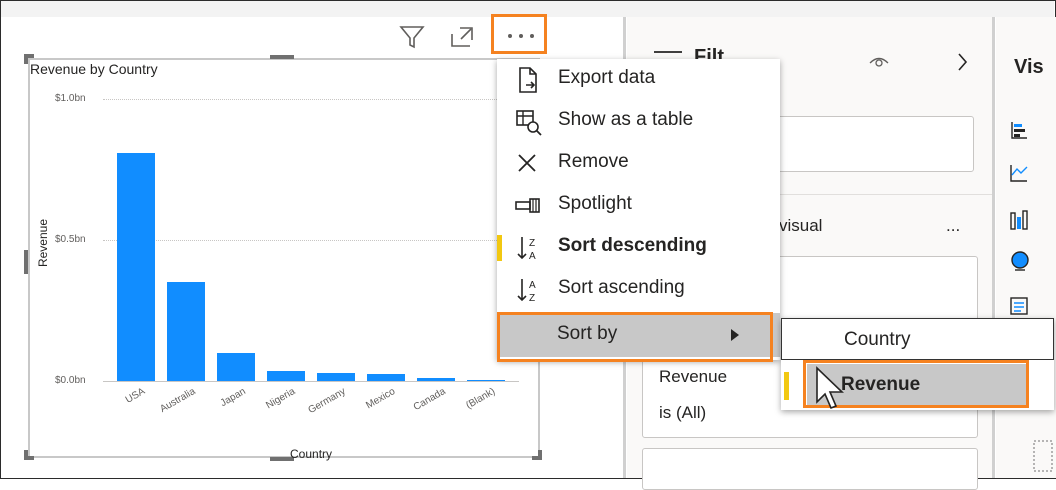  Describe the element at coordinates (810, 469) in the screenshot. I see `filter-card` at that location.